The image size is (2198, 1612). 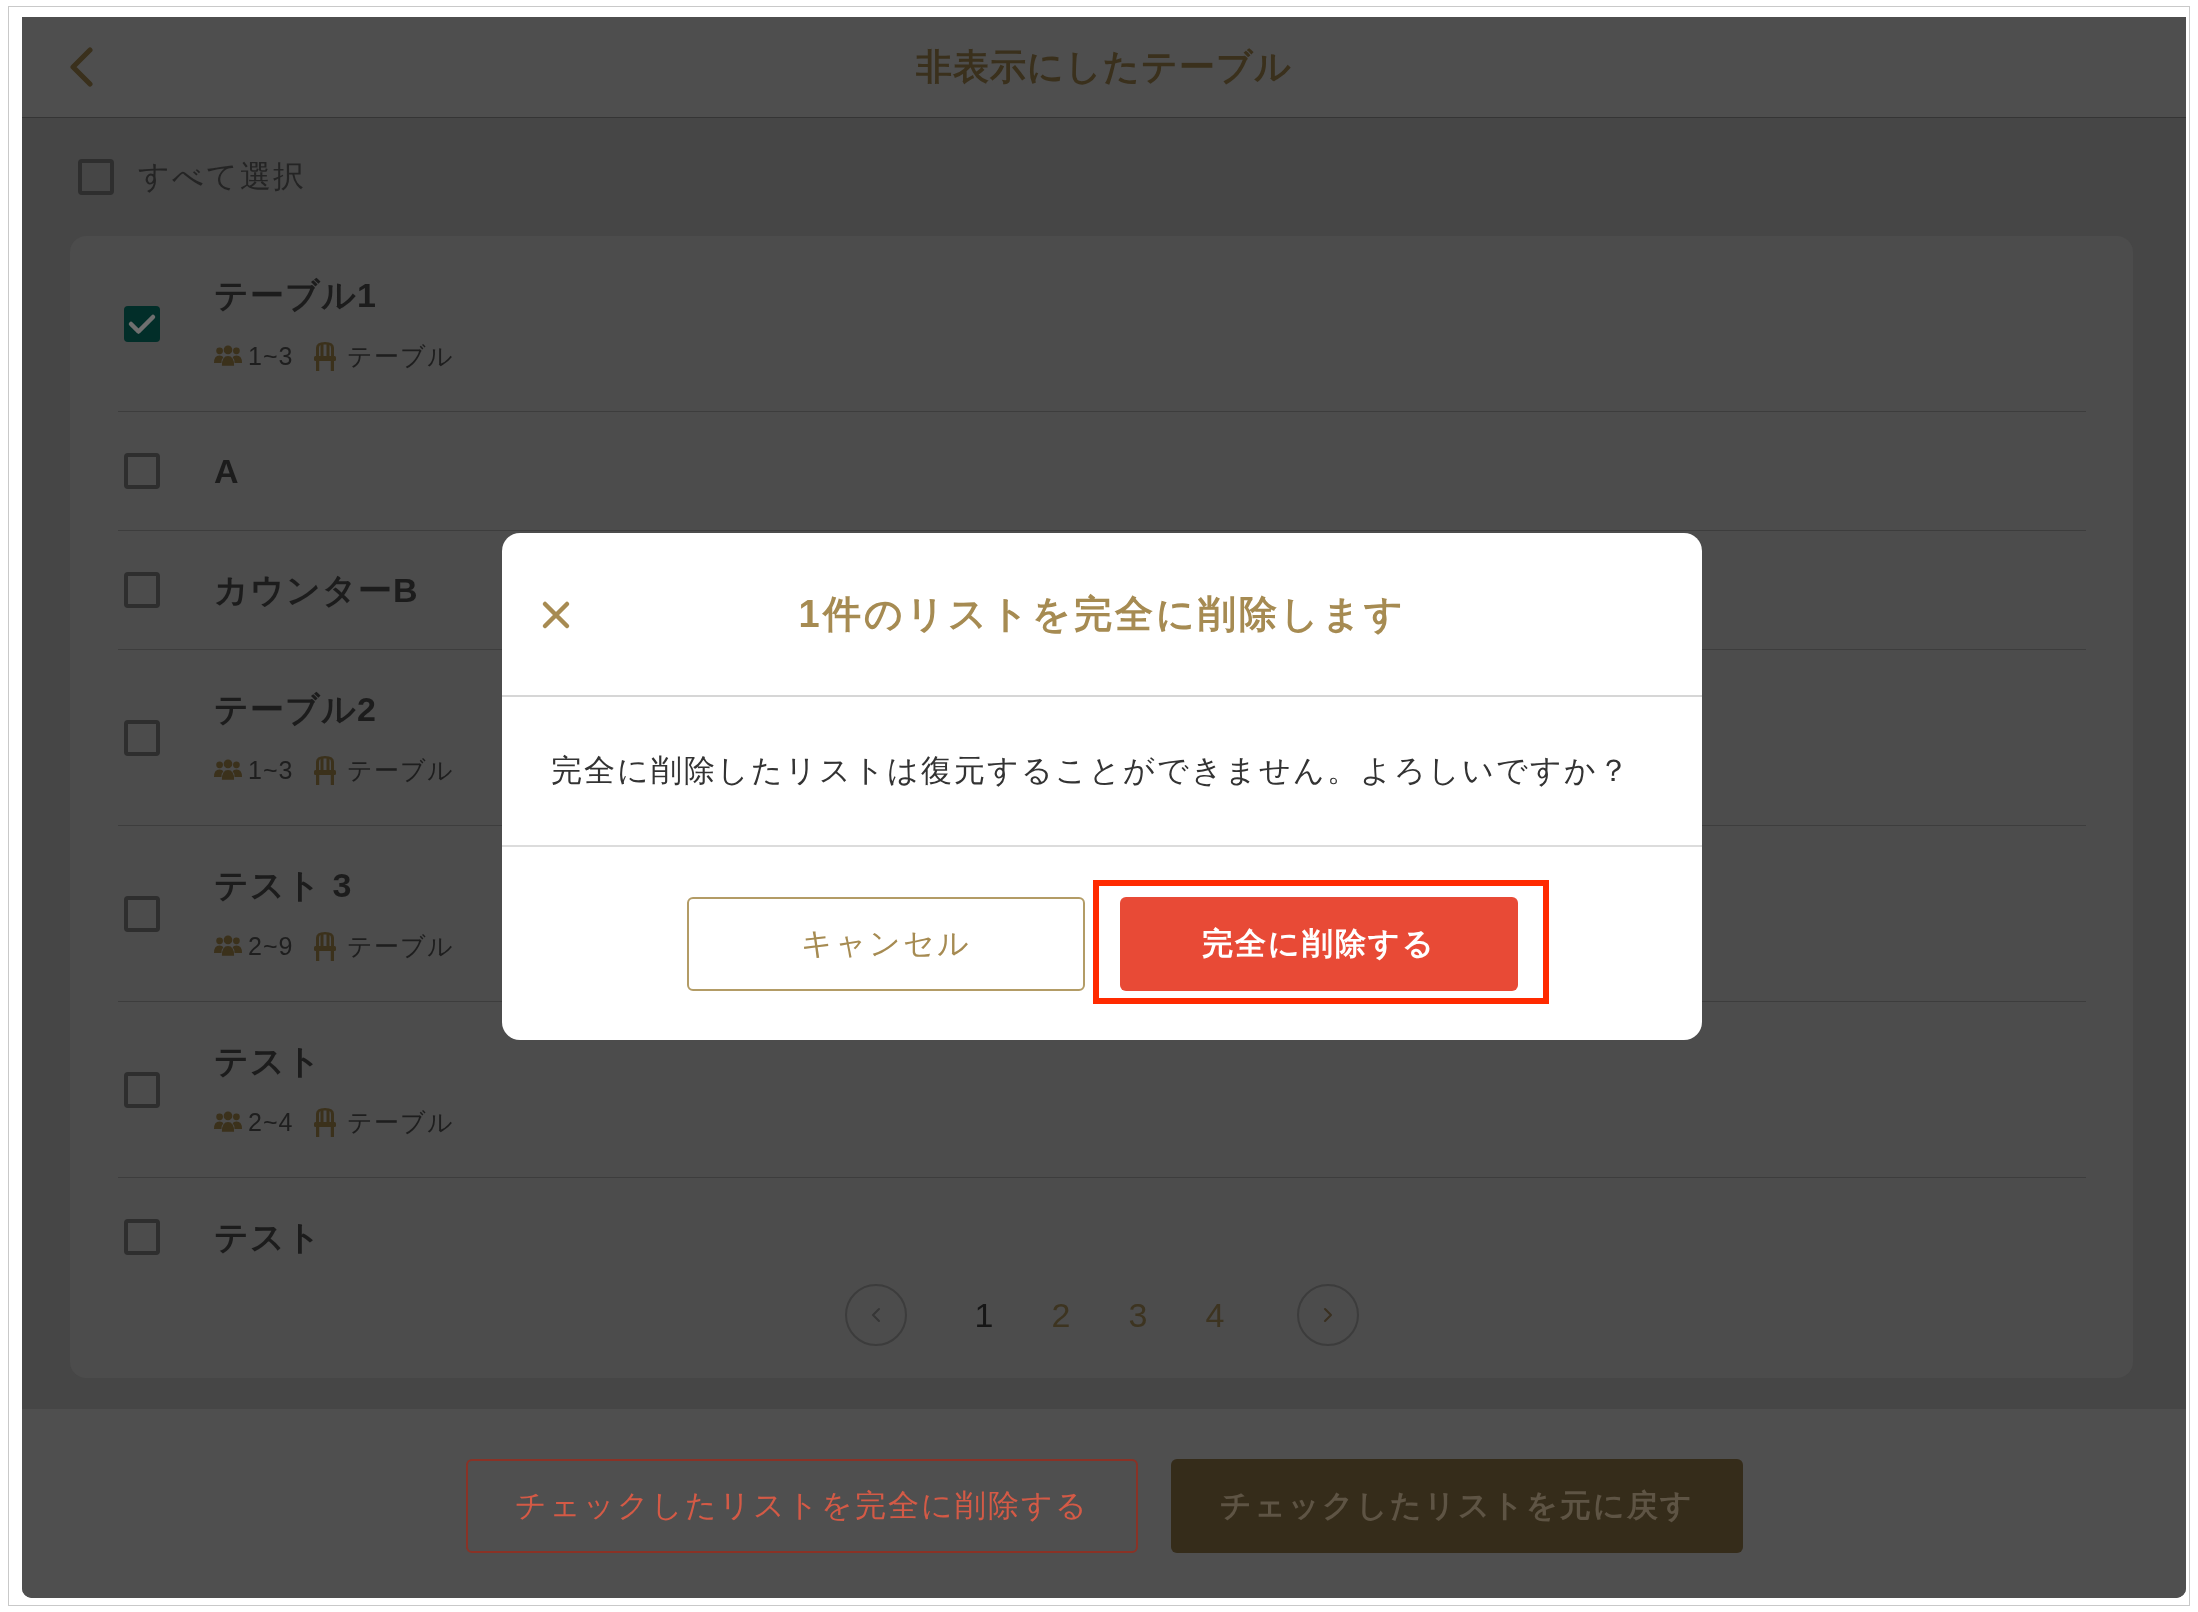 I want to click on cancel-button: キャンセル, so click(x=885, y=944).